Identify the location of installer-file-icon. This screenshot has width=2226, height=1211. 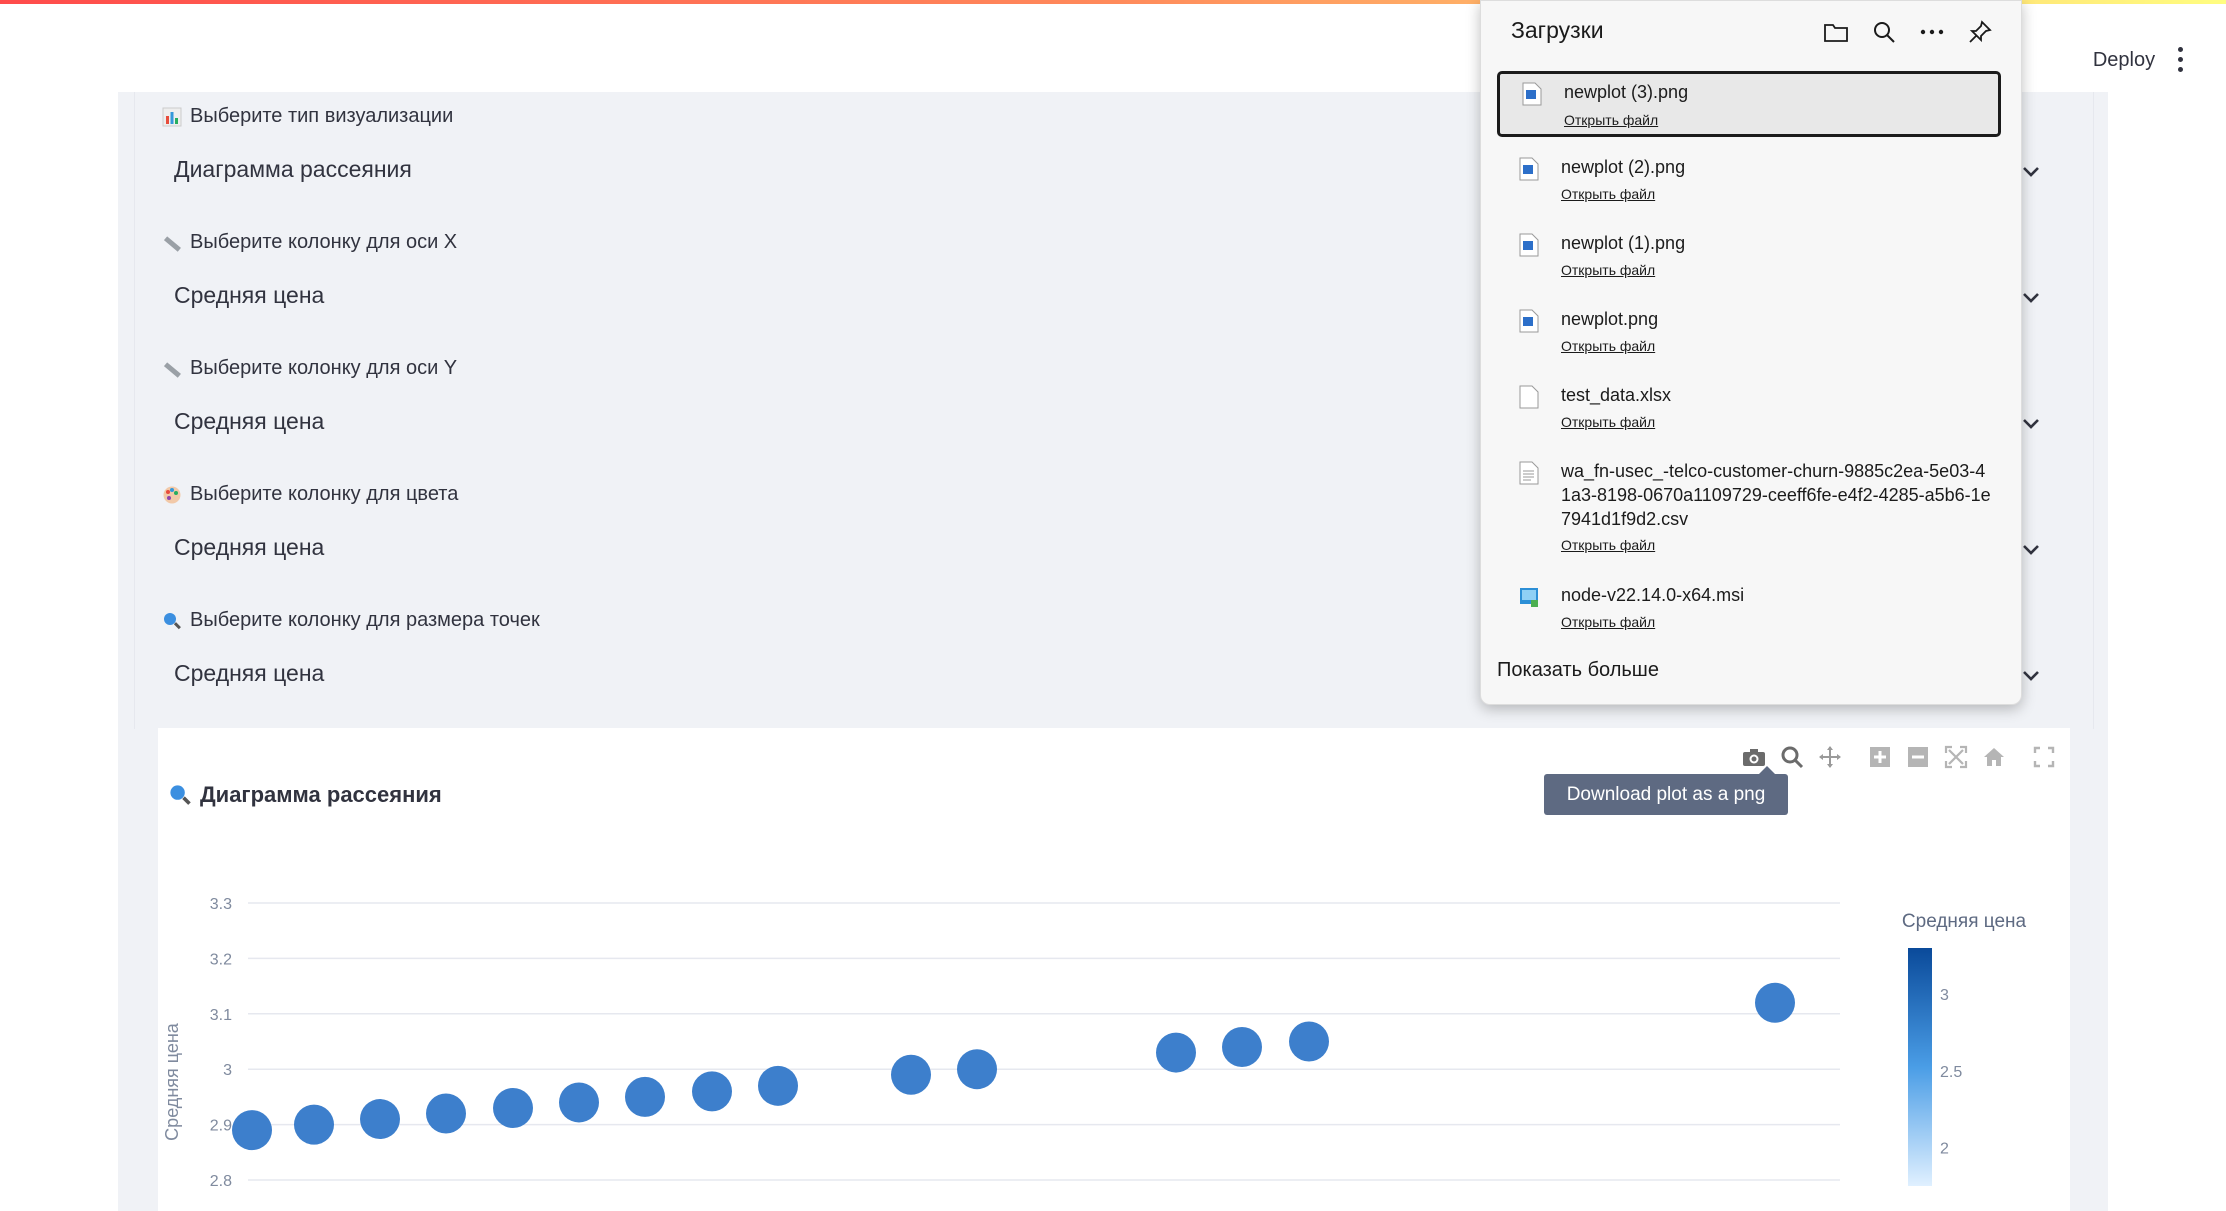
(1529, 597).